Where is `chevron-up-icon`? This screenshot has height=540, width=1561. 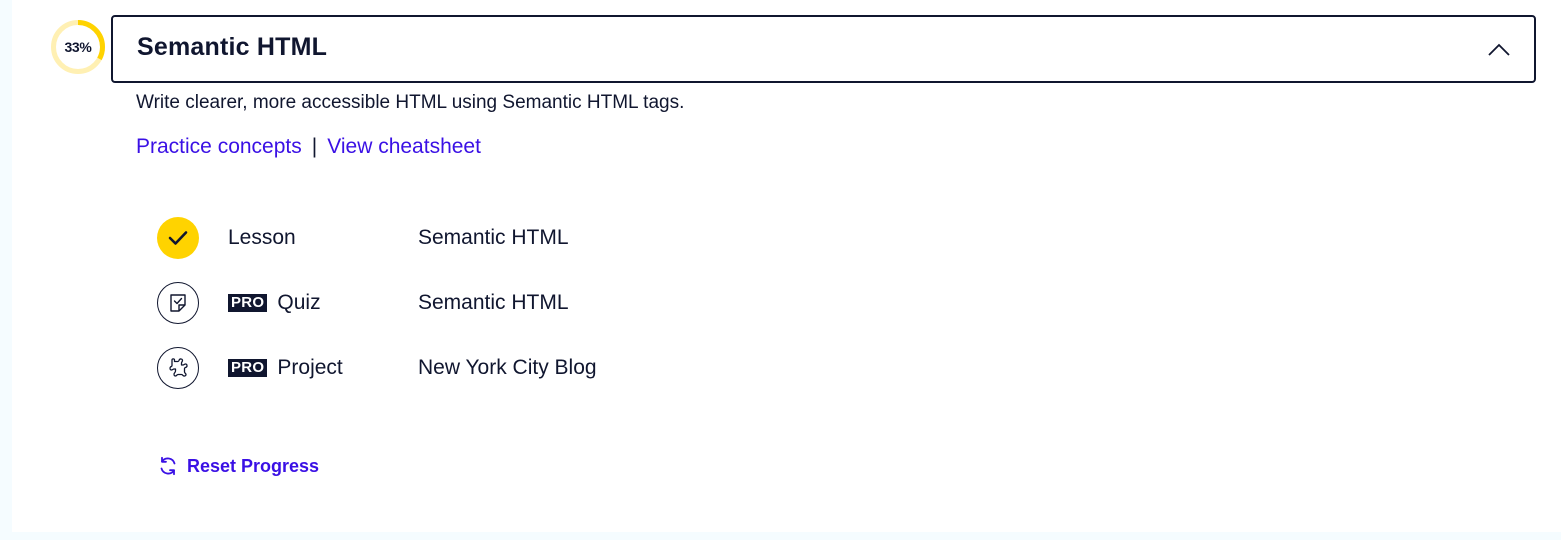 chevron-up-icon is located at coordinates (1499, 50).